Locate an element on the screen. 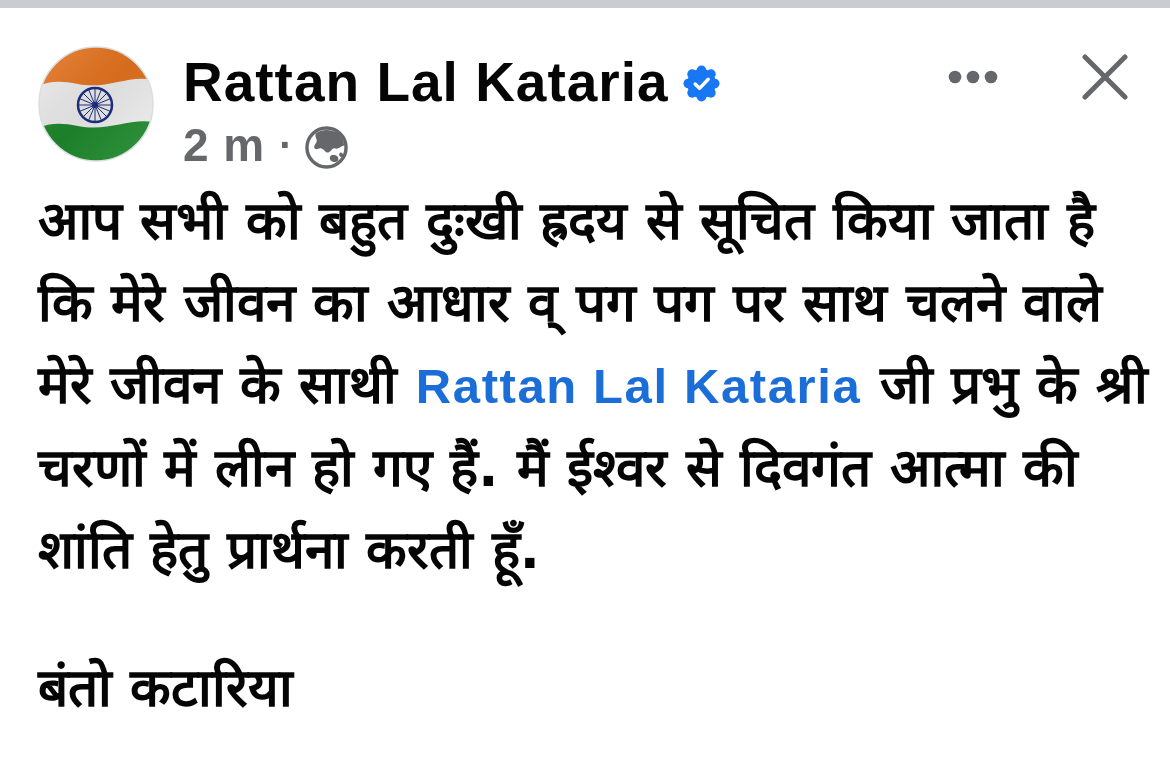 The height and width of the screenshot is (757, 1170). close-button is located at coordinates (1105, 77).